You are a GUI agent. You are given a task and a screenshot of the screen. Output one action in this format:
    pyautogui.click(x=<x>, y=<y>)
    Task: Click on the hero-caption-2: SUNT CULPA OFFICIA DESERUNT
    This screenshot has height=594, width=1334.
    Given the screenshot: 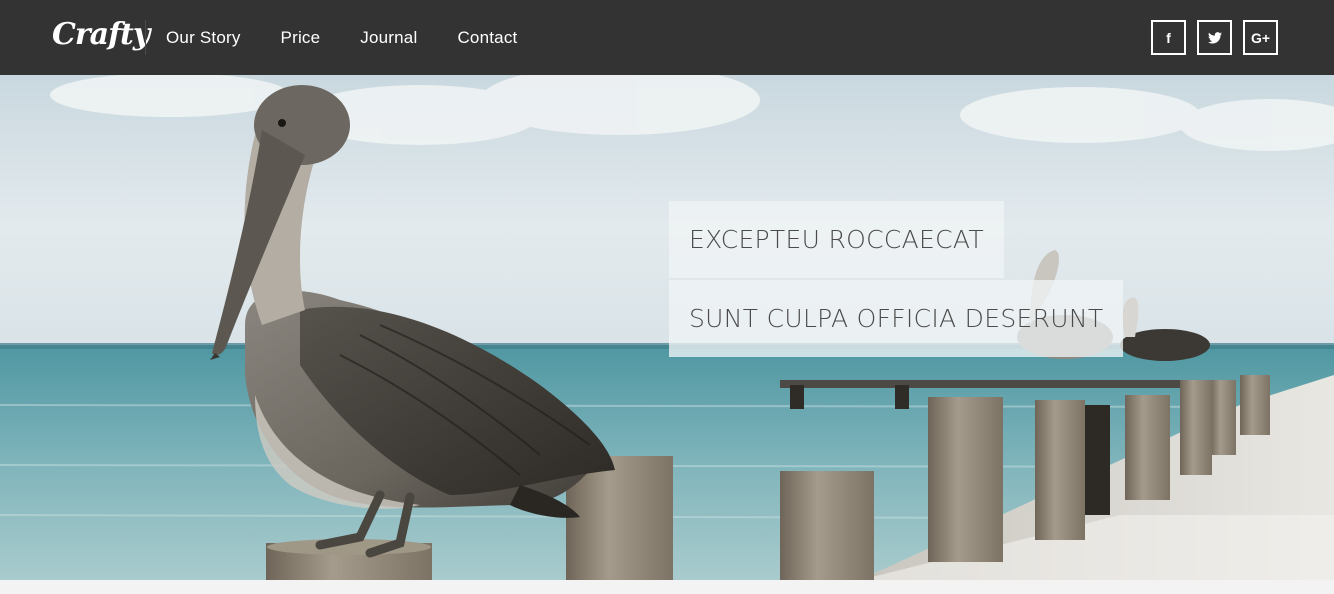 What is the action you would take?
    pyautogui.click(x=896, y=318)
    